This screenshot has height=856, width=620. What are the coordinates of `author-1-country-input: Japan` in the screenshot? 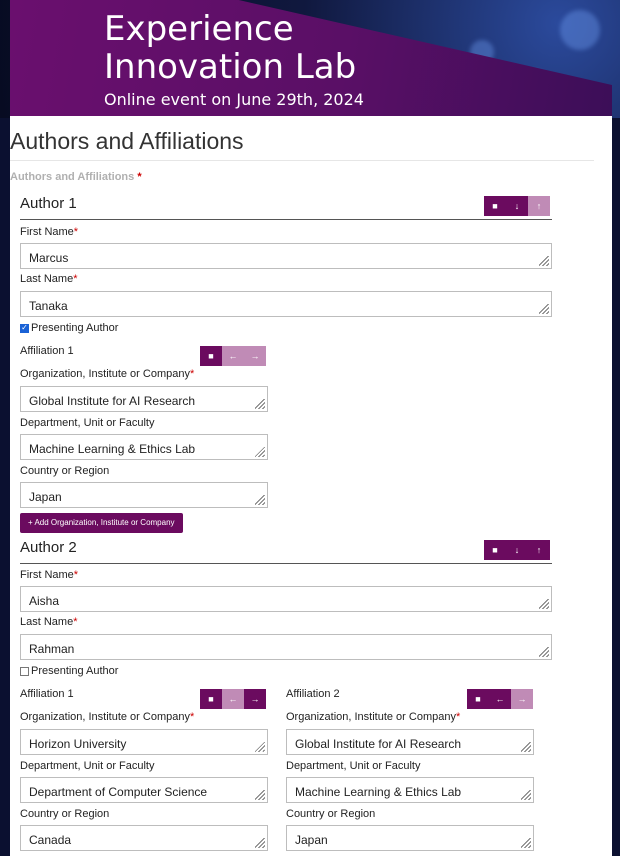 It's located at (144, 495).